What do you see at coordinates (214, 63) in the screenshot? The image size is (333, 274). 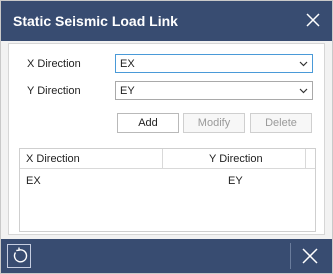 I see `x-direction-select: EX` at bounding box center [214, 63].